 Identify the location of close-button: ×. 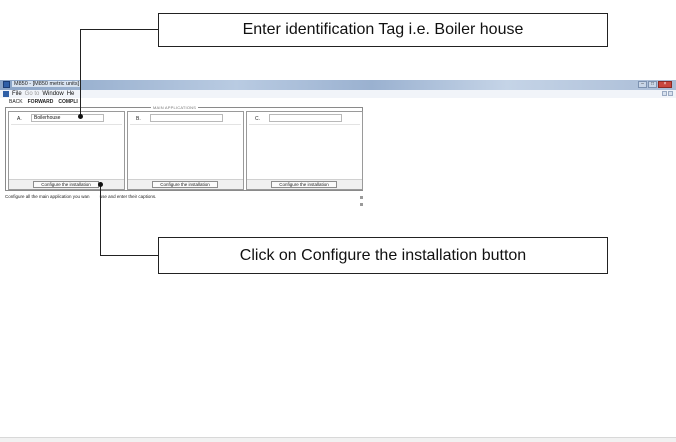
(665, 84).